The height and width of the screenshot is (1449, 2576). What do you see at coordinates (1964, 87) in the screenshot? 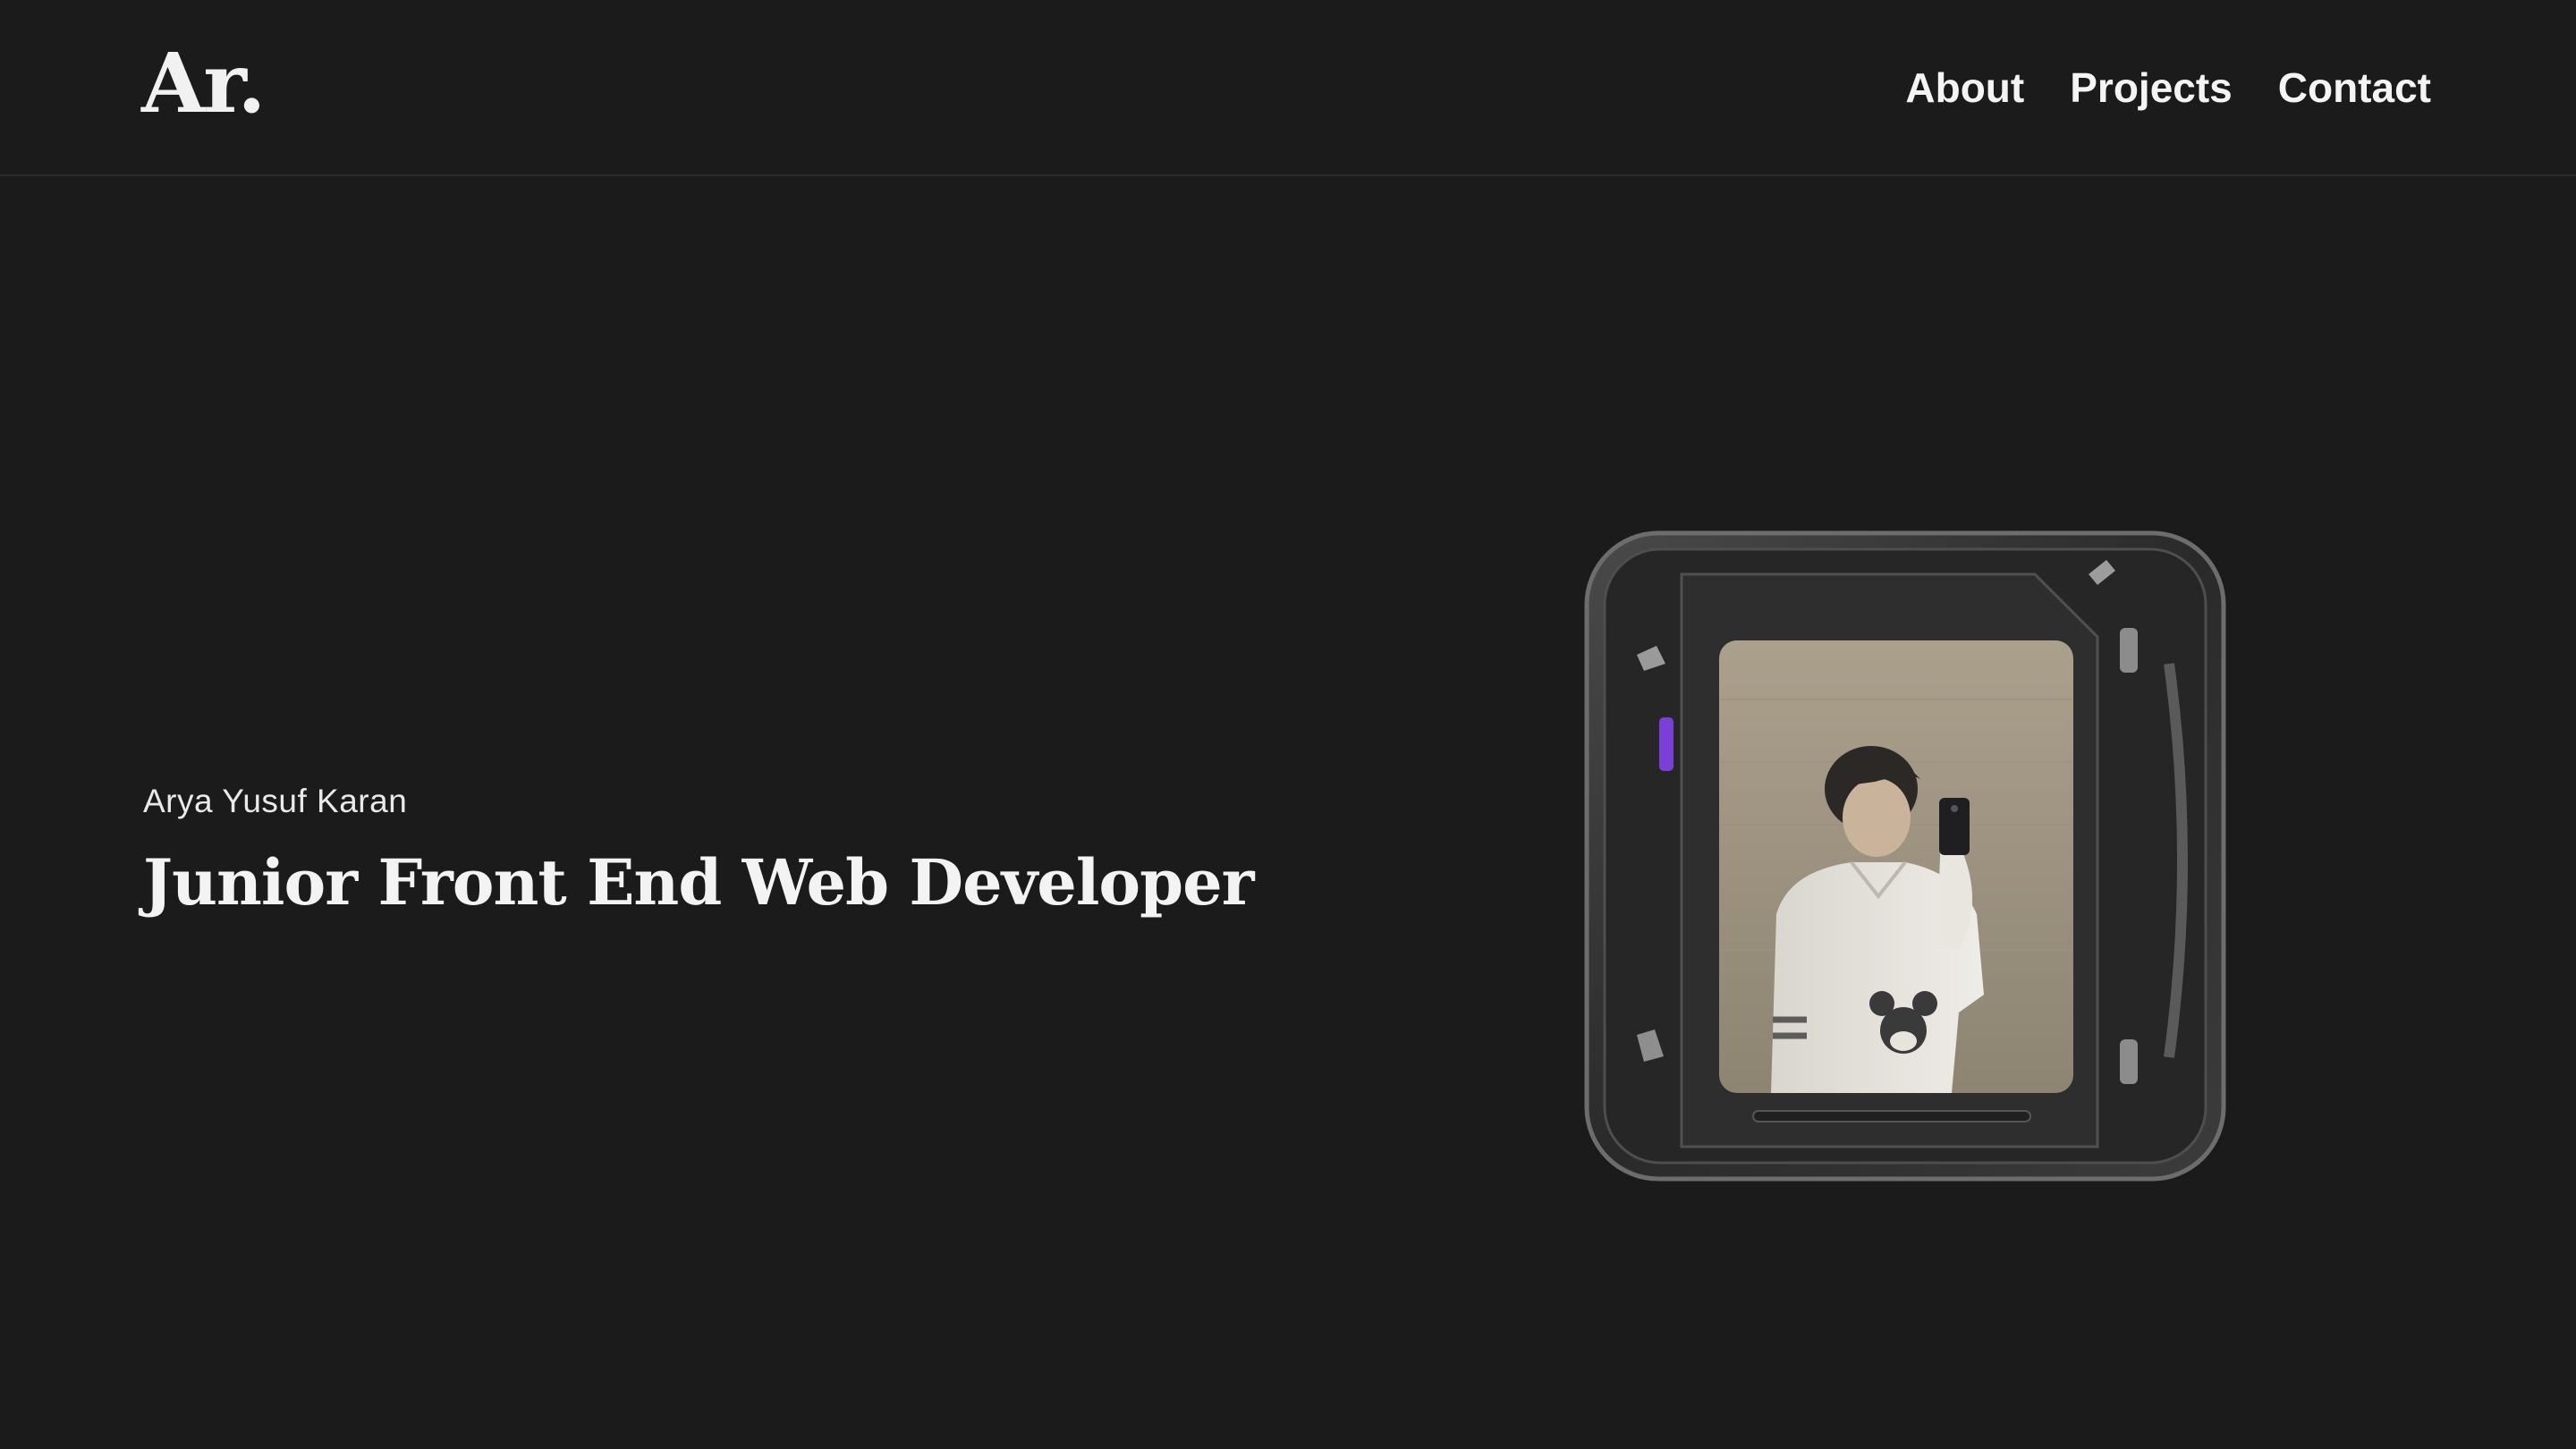
I see `nav-about-link: About` at bounding box center [1964, 87].